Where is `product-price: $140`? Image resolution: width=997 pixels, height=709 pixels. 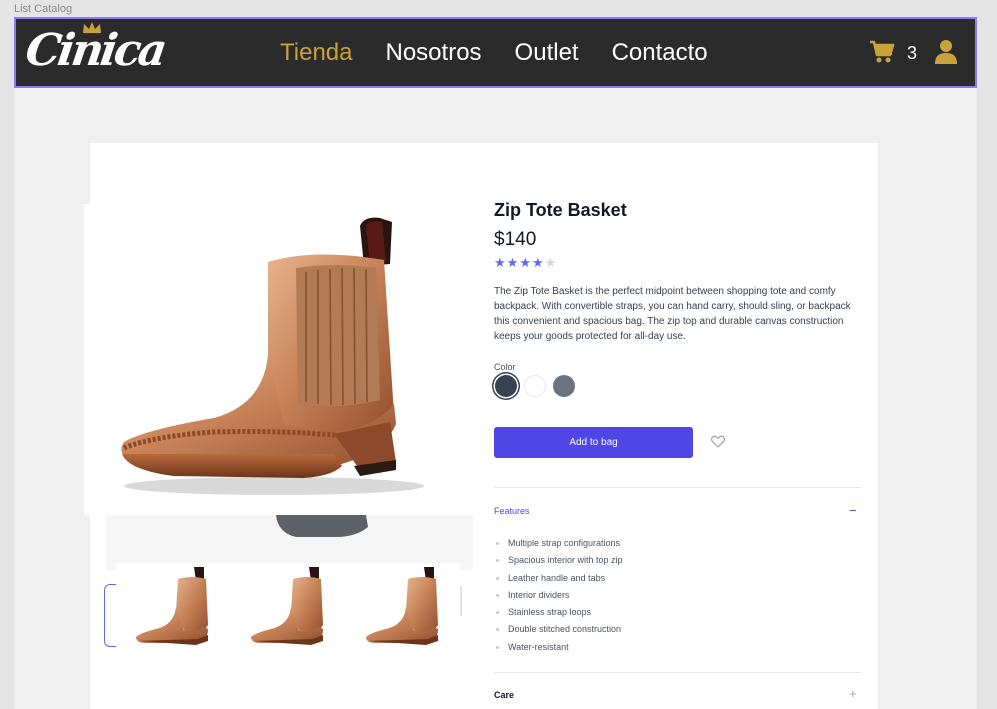
product-price: $140 is located at coordinates (515, 239).